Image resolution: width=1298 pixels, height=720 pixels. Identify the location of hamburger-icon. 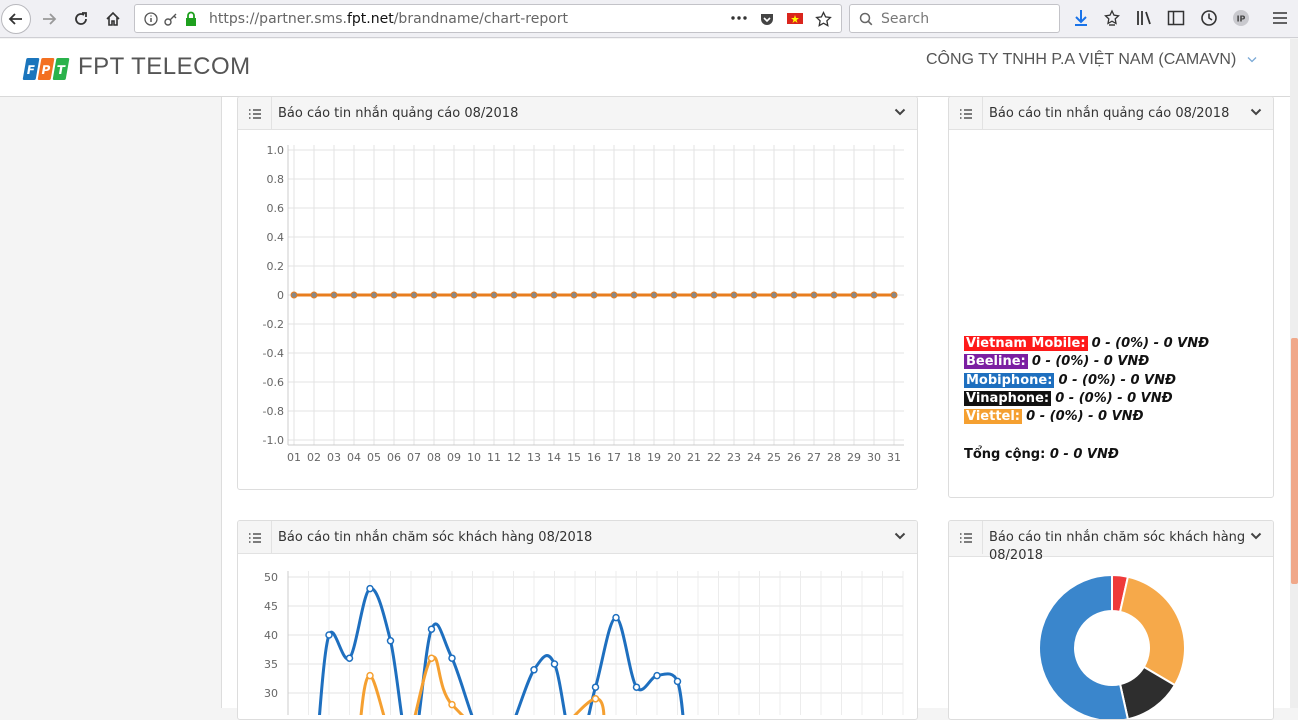
(1280, 18).